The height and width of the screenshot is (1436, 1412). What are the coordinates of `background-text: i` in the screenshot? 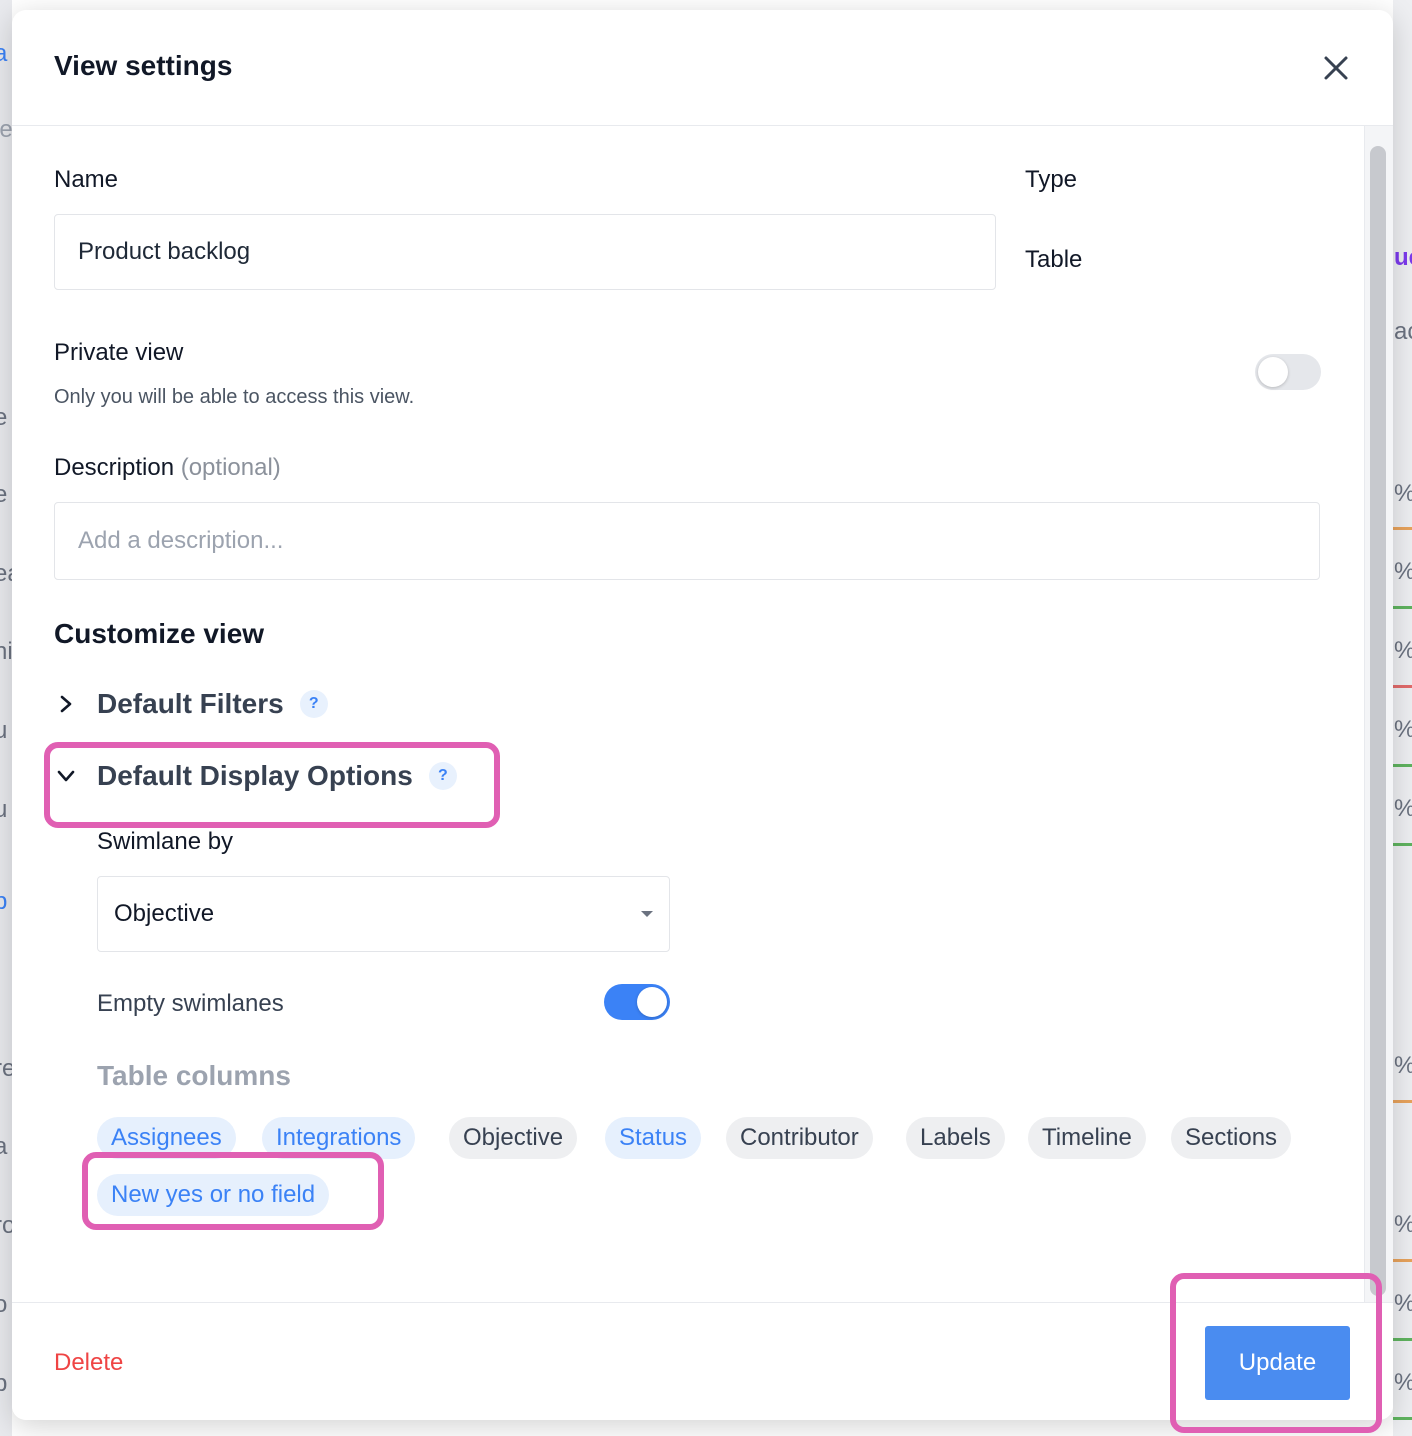 It's located at (0, 992).